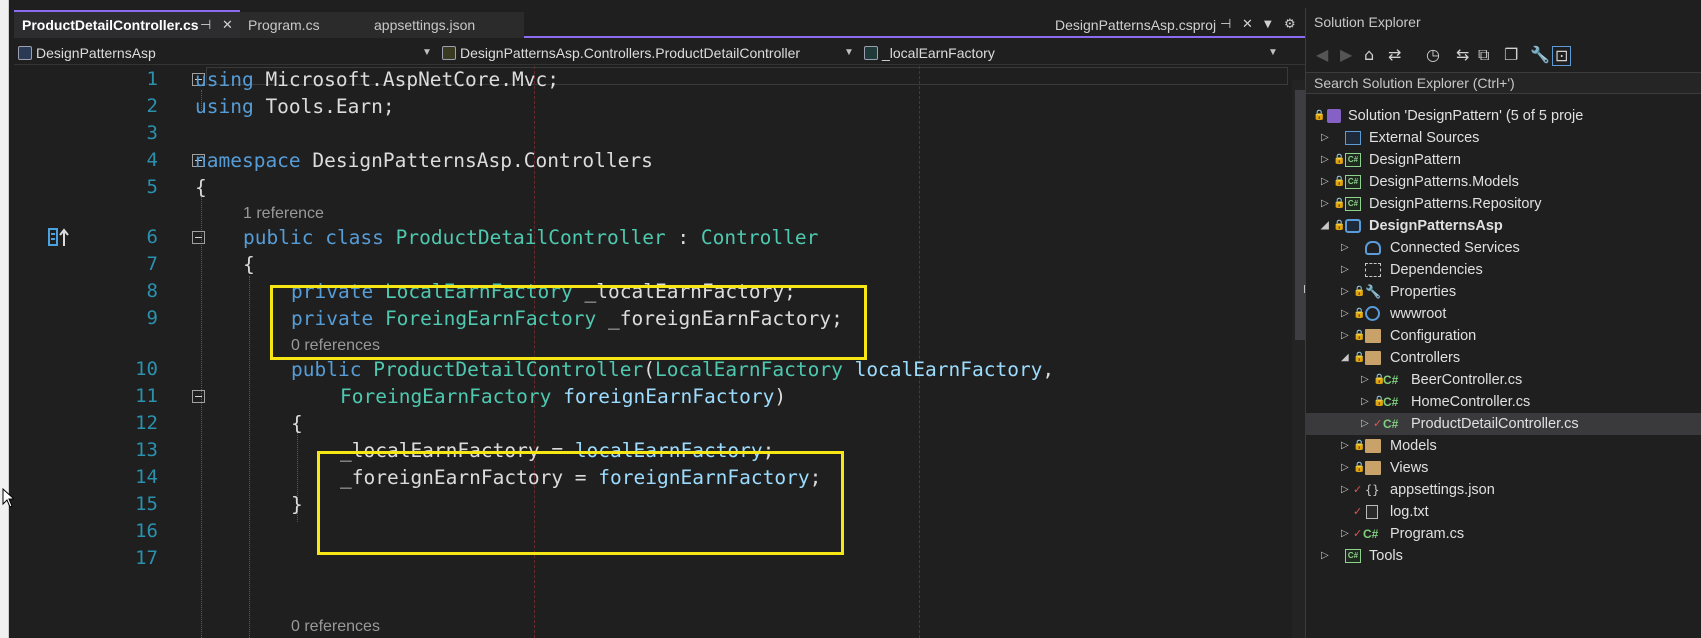 Image resolution: width=1701 pixels, height=638 pixels. Describe the element at coordinates (1503, 314) in the screenshot. I see `tree-item-wwwroot: ▷ 🔒 wwwroot` at that location.